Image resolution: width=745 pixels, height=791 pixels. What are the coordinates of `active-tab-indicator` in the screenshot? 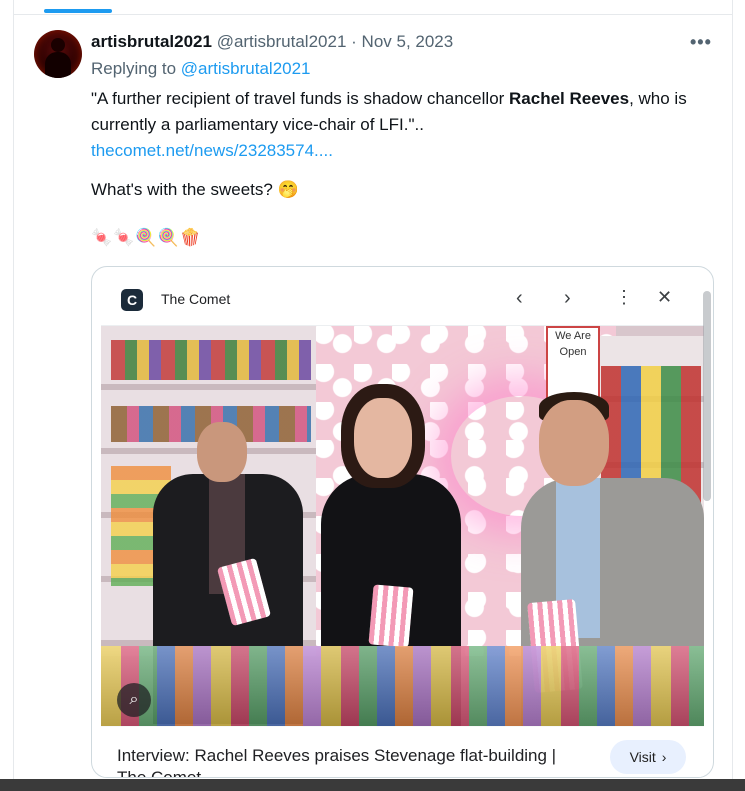 It's located at (78, 11).